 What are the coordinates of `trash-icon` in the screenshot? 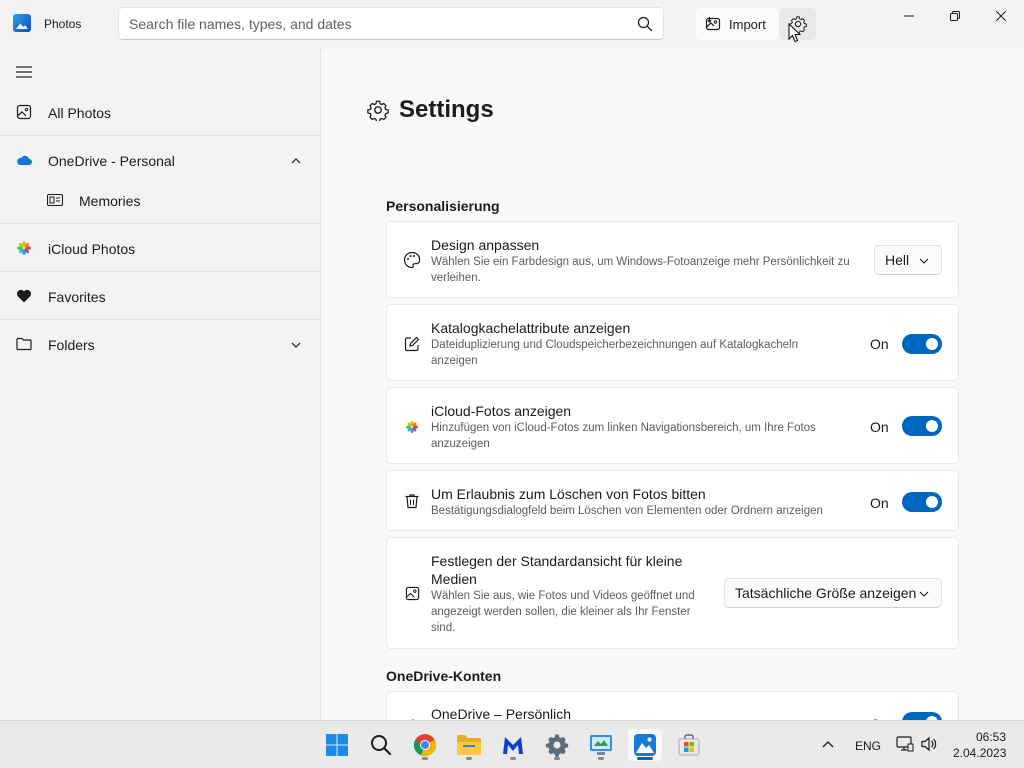 It's located at (412, 501).